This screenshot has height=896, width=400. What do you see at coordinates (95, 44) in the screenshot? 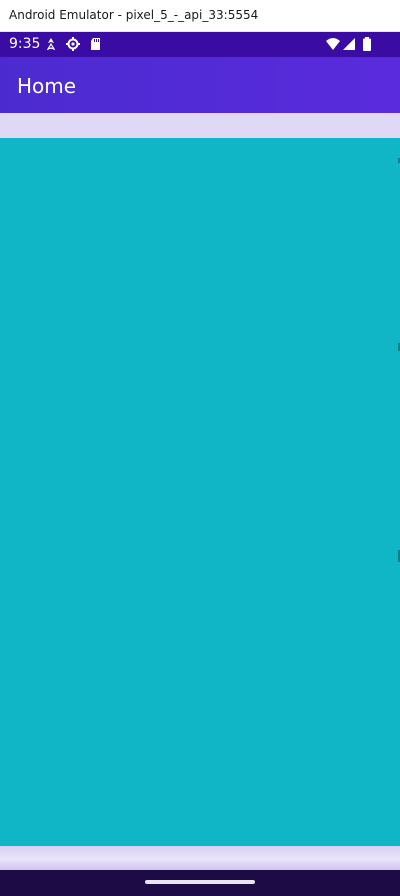
I see `sd-card-icon` at bounding box center [95, 44].